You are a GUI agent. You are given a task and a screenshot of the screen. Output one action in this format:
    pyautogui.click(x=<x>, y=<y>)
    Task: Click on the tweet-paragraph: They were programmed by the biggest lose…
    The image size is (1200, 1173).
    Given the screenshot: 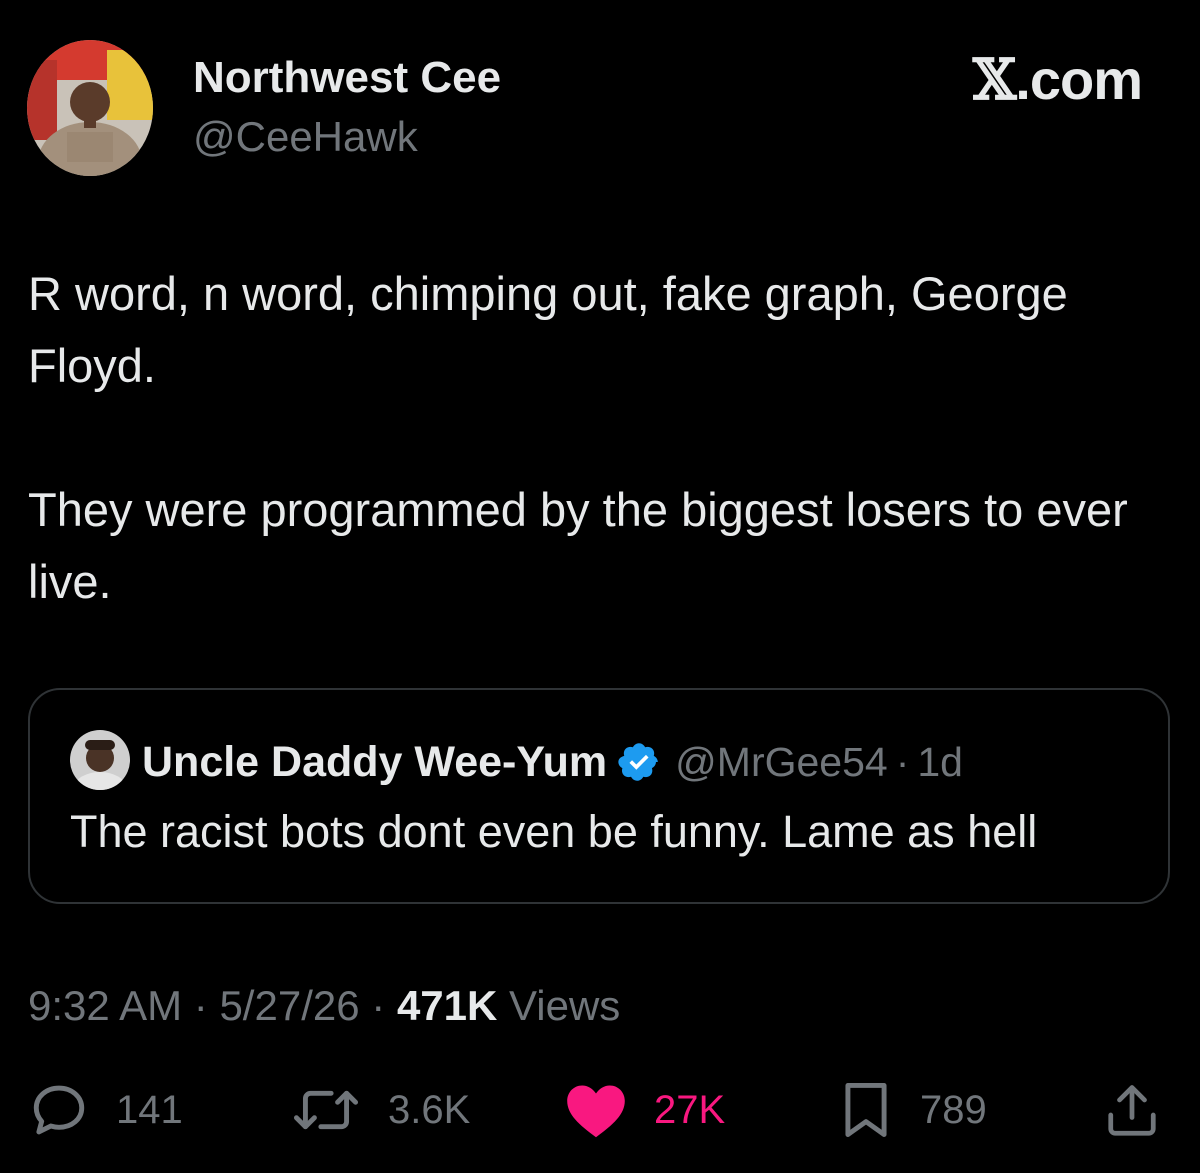 What is the action you would take?
    pyautogui.click(x=578, y=545)
    